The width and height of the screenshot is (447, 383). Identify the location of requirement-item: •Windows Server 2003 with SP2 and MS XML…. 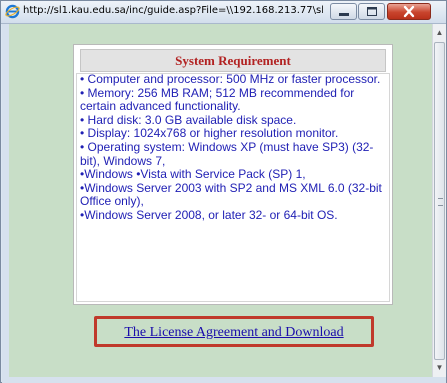
(231, 194).